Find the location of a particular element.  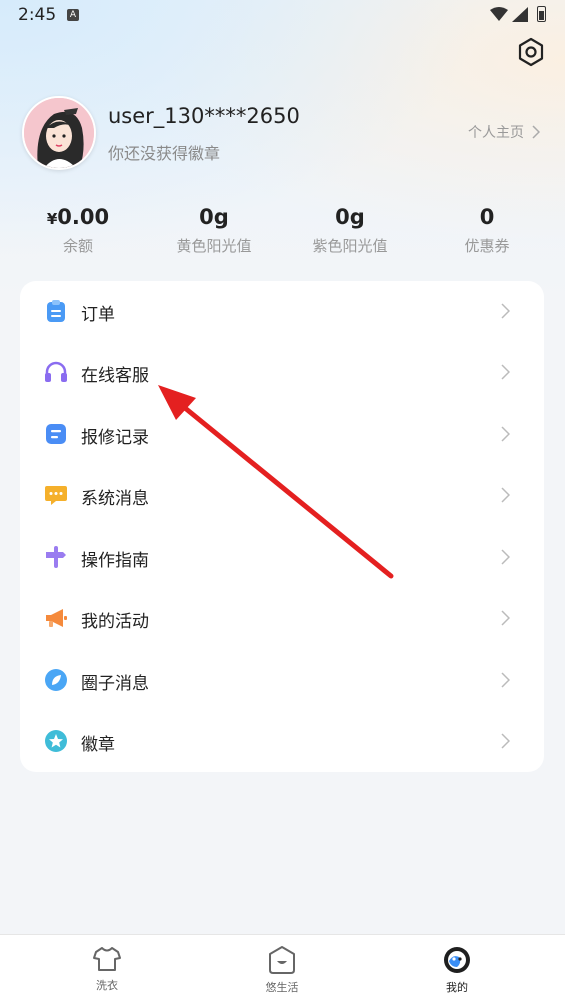

stat-yellow-sunshine: 0g 黄色阳光值 is located at coordinates (214, 230).